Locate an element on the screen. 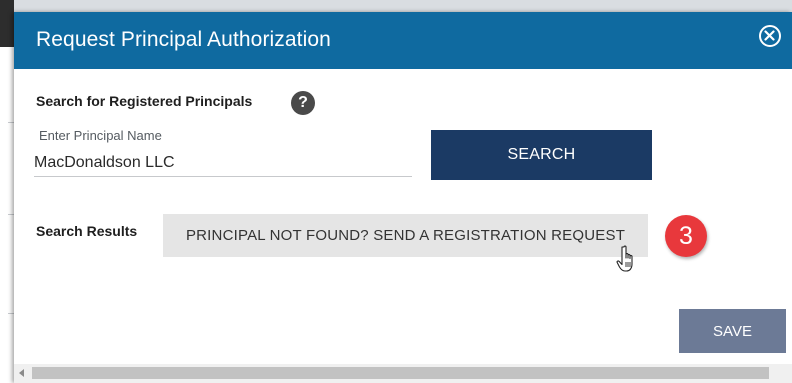 The height and width of the screenshot is (383, 792). step-badge: 3 is located at coordinates (686, 236).